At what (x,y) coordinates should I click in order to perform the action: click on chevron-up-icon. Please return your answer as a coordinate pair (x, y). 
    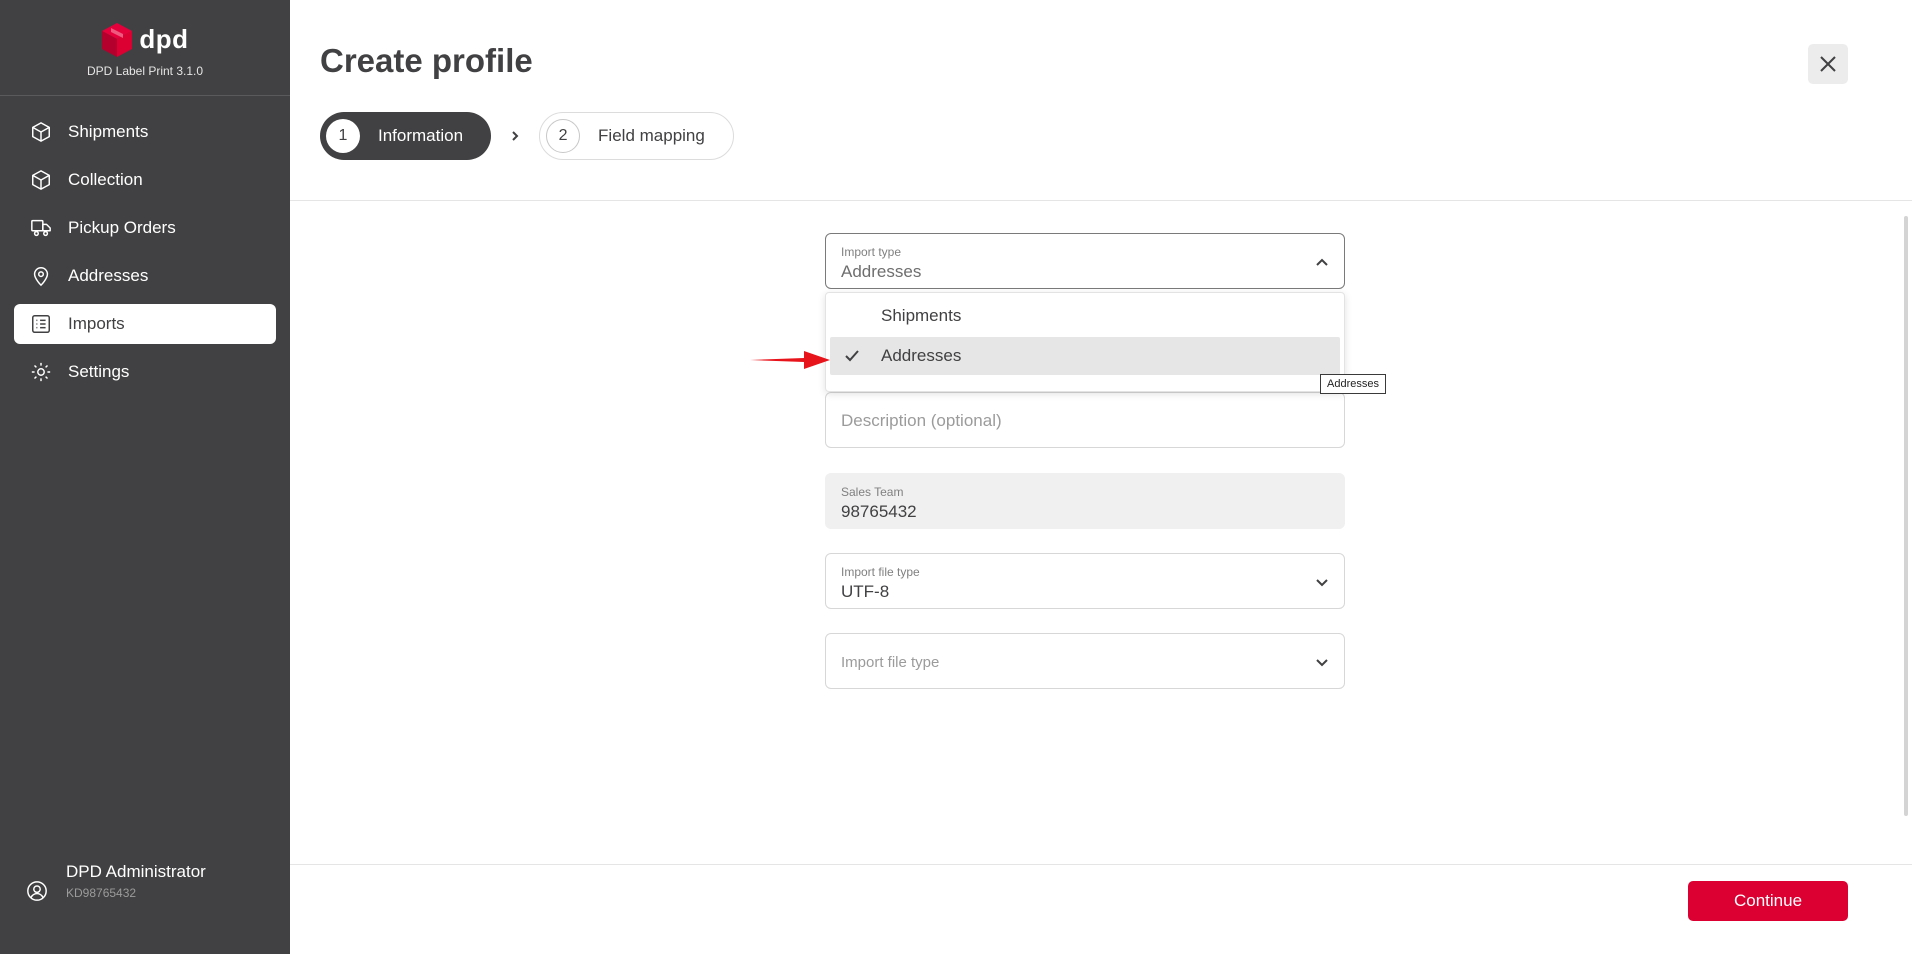
    Looking at the image, I should click on (1322, 262).